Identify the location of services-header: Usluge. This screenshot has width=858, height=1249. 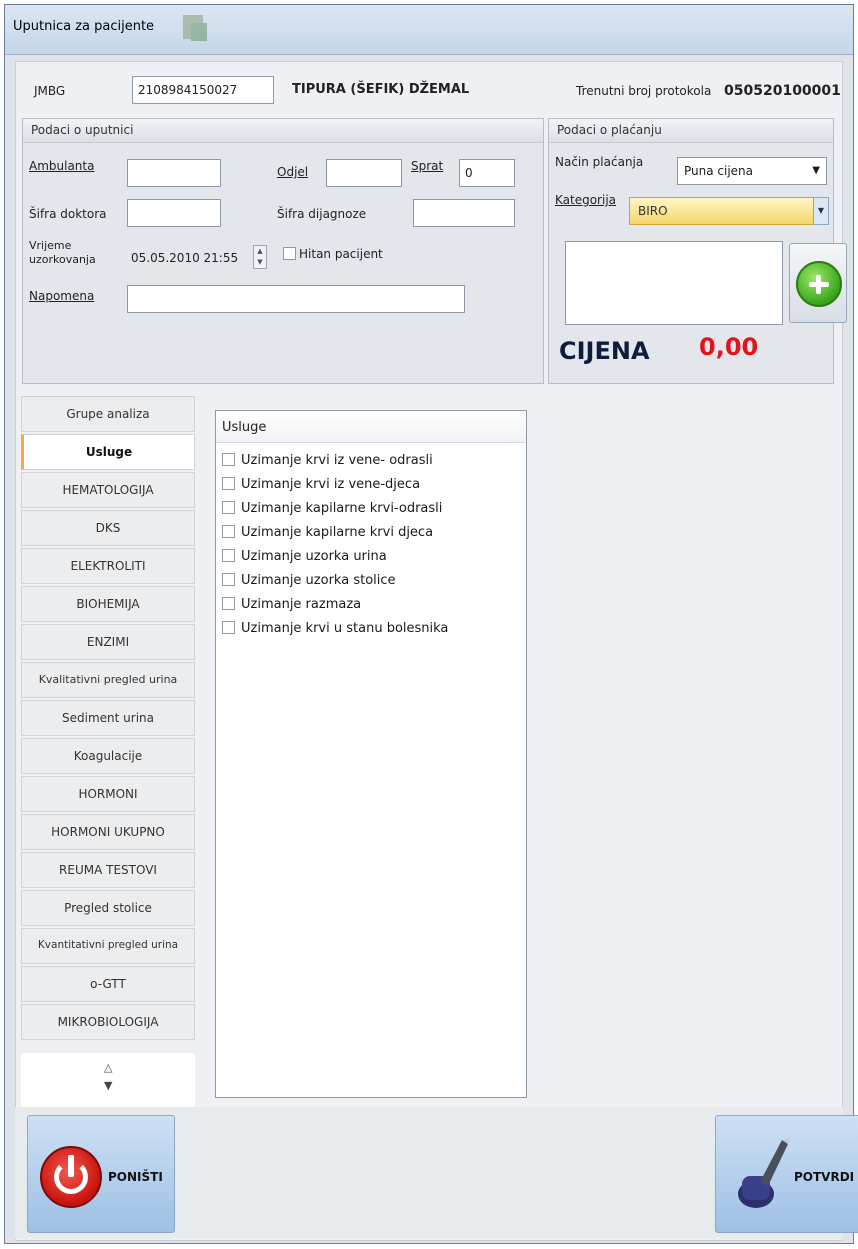
(371, 427).